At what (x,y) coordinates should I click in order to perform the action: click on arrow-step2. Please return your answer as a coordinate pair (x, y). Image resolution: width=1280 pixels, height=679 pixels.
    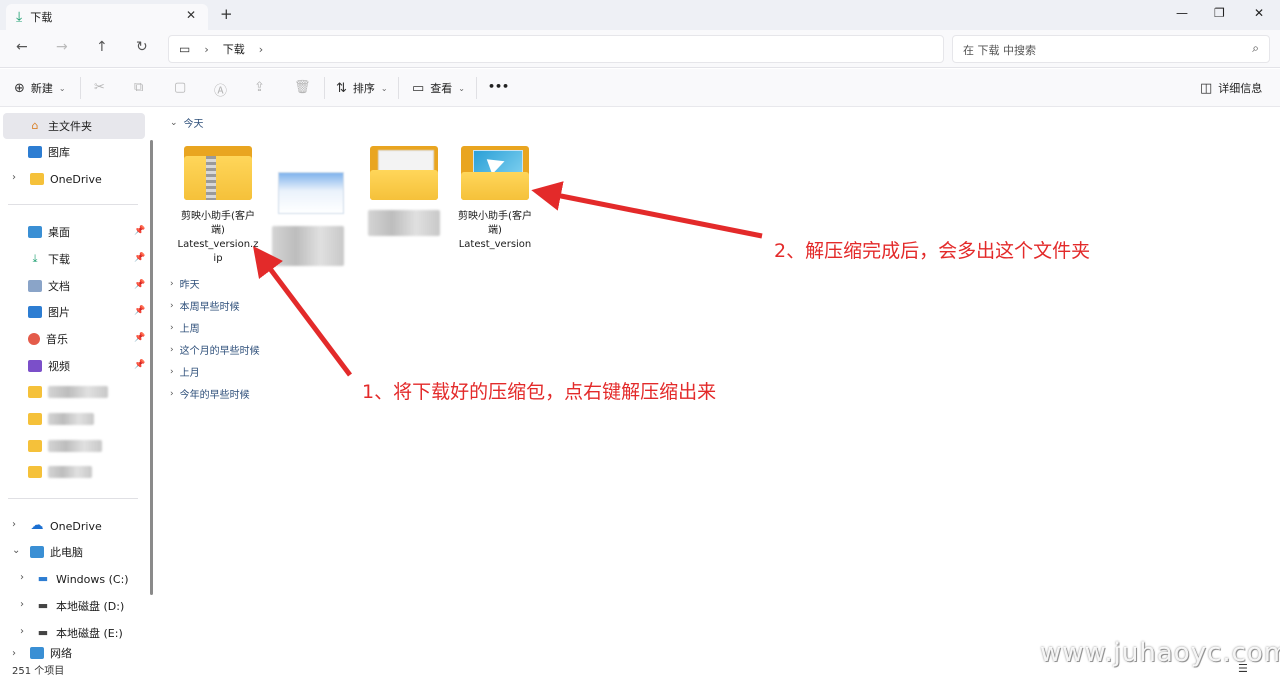
    Looking at the image, I should click on (647, 210).